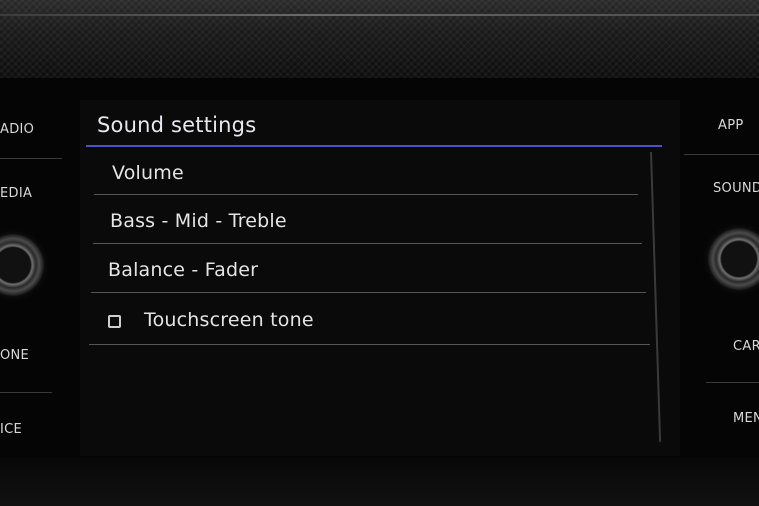  Describe the element at coordinates (17, 129) in the screenshot. I see `radio-key: ADIO` at that location.